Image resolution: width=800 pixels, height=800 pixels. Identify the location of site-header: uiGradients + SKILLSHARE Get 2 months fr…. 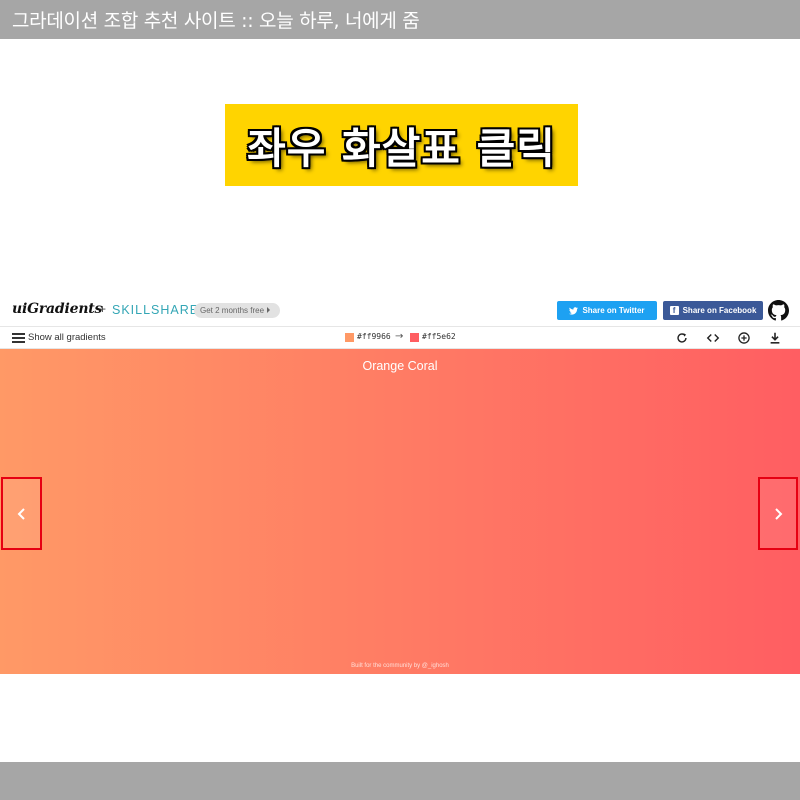
(400, 311).